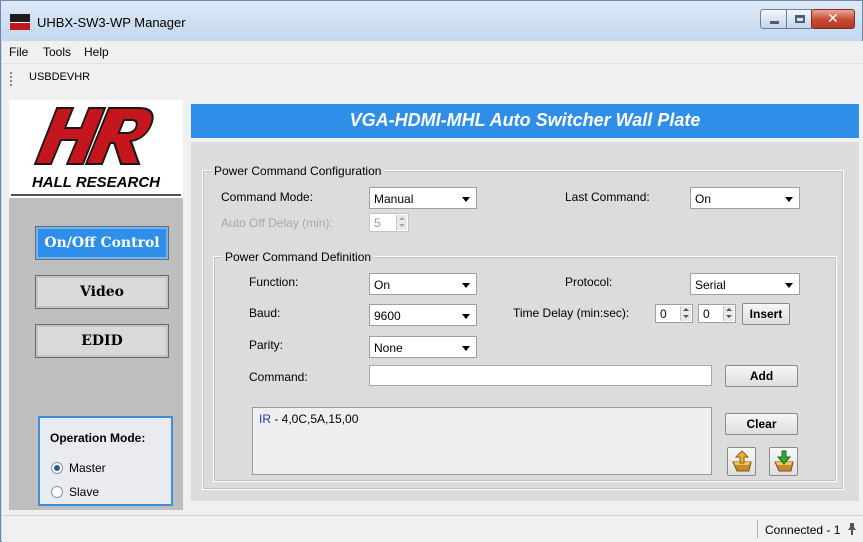  Describe the element at coordinates (774, 22) in the screenshot. I see `minimize-icon` at that location.